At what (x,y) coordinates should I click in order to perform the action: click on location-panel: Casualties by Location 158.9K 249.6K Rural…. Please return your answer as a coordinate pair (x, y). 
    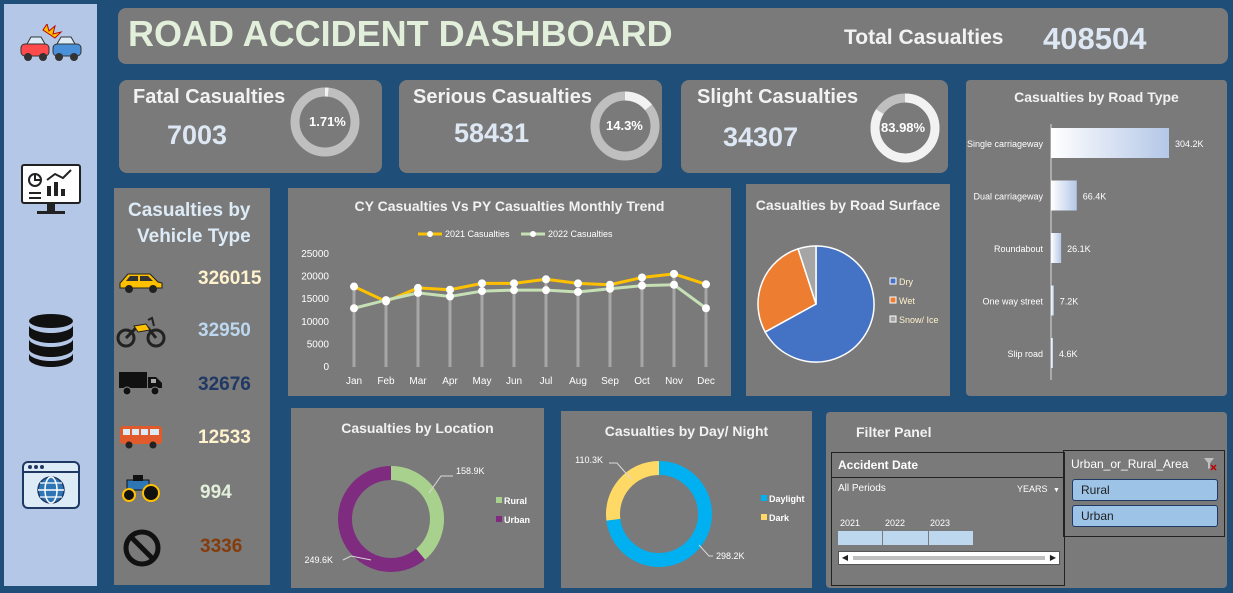
    Looking at the image, I should click on (417, 498).